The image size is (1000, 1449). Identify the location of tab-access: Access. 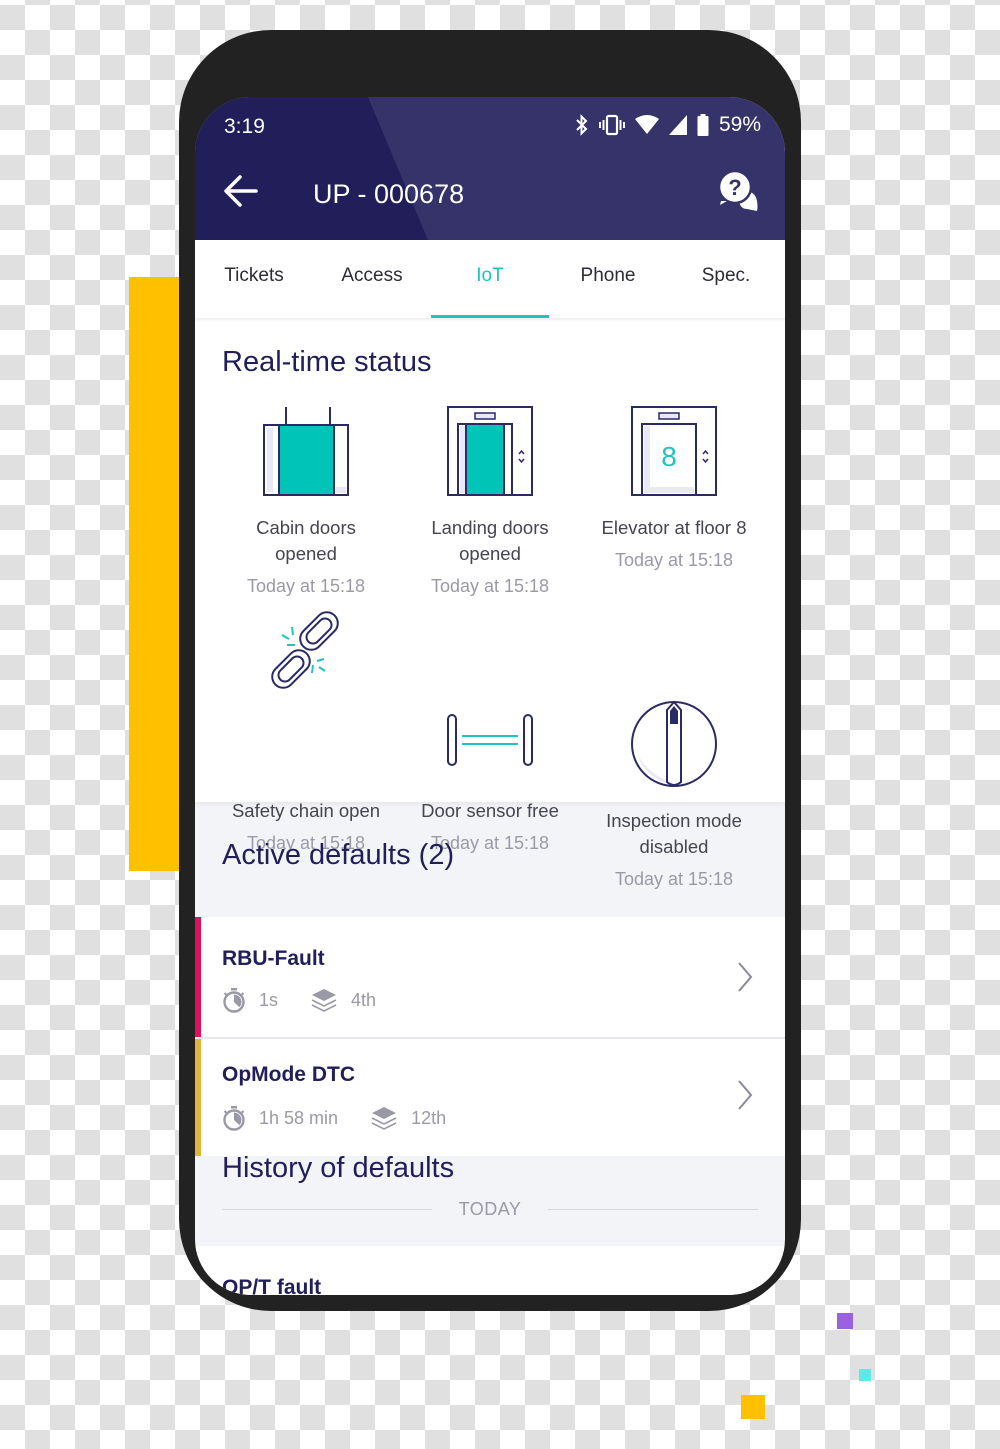
(372, 279).